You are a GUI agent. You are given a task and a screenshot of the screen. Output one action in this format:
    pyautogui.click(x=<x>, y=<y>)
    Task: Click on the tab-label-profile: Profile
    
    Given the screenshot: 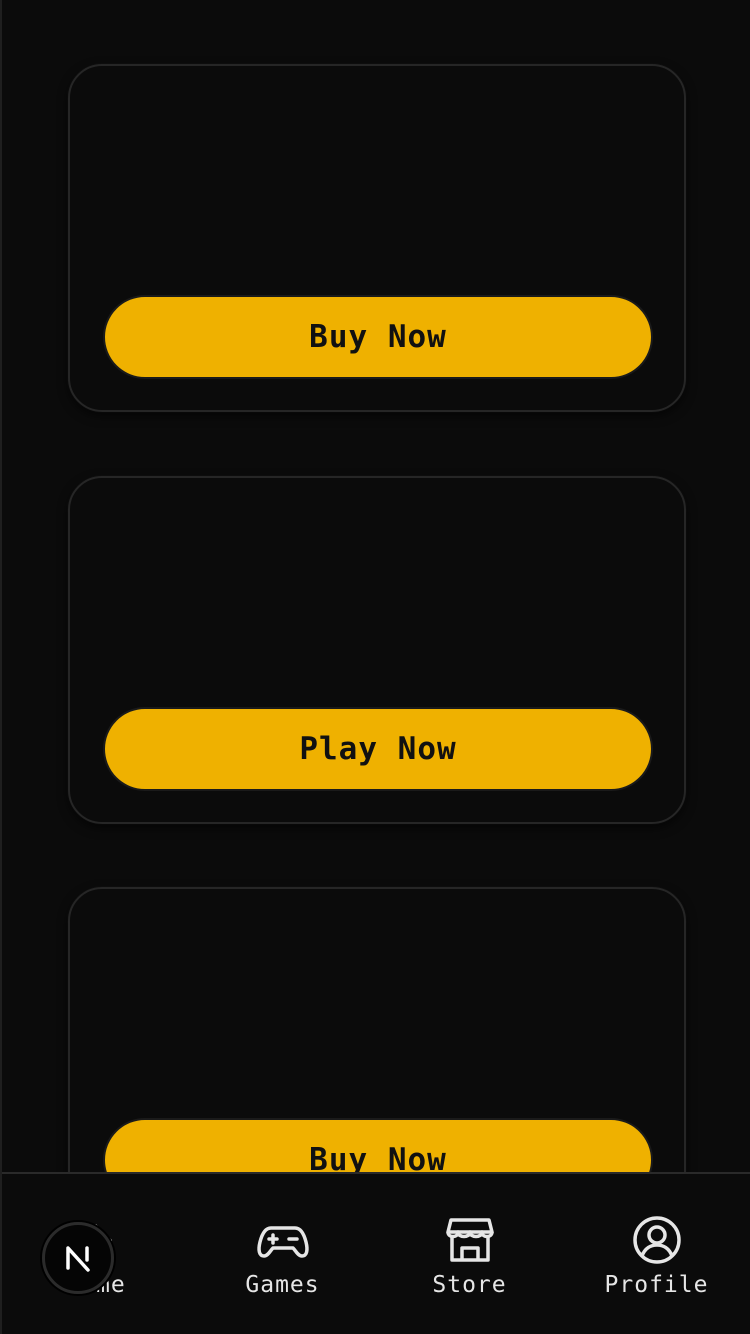 What is the action you would take?
    pyautogui.click(x=656, y=1285)
    